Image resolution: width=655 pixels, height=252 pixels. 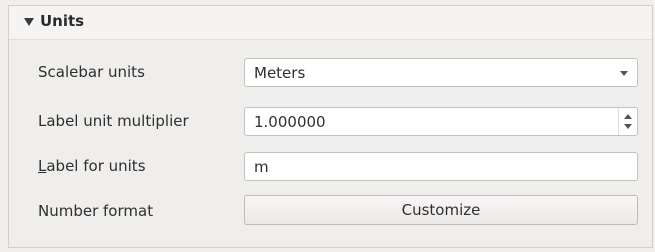 What do you see at coordinates (628, 116) in the screenshot?
I see `spin-up-icon` at bounding box center [628, 116].